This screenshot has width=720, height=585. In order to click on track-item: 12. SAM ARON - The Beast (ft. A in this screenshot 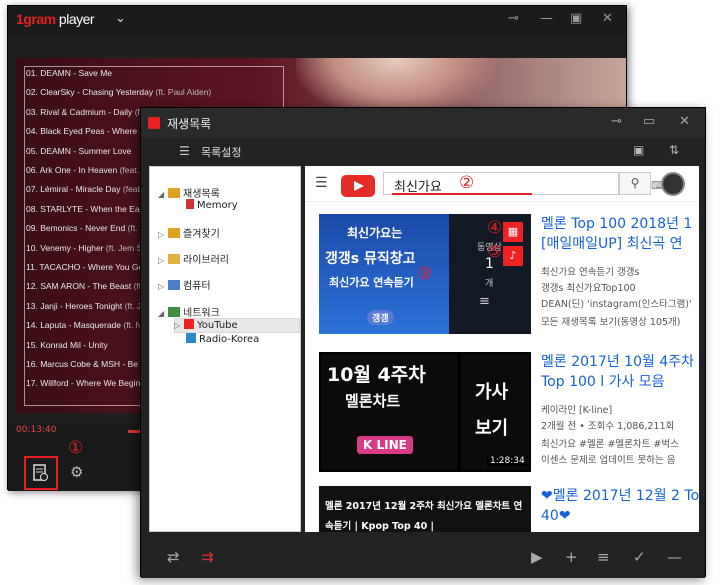, I will do `click(88, 286)`.